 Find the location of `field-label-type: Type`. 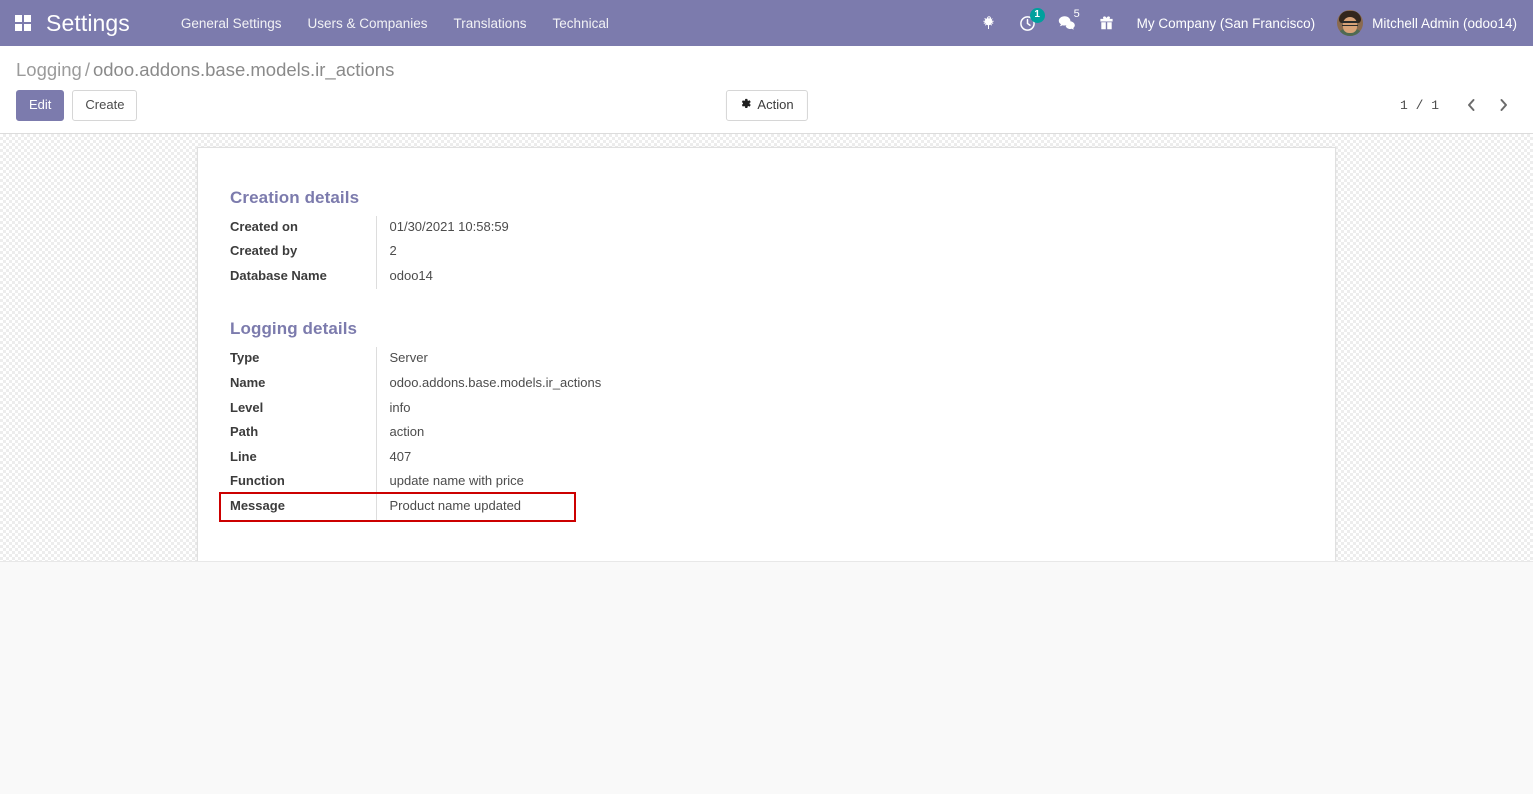

field-label-type: Type is located at coordinates (245, 358).